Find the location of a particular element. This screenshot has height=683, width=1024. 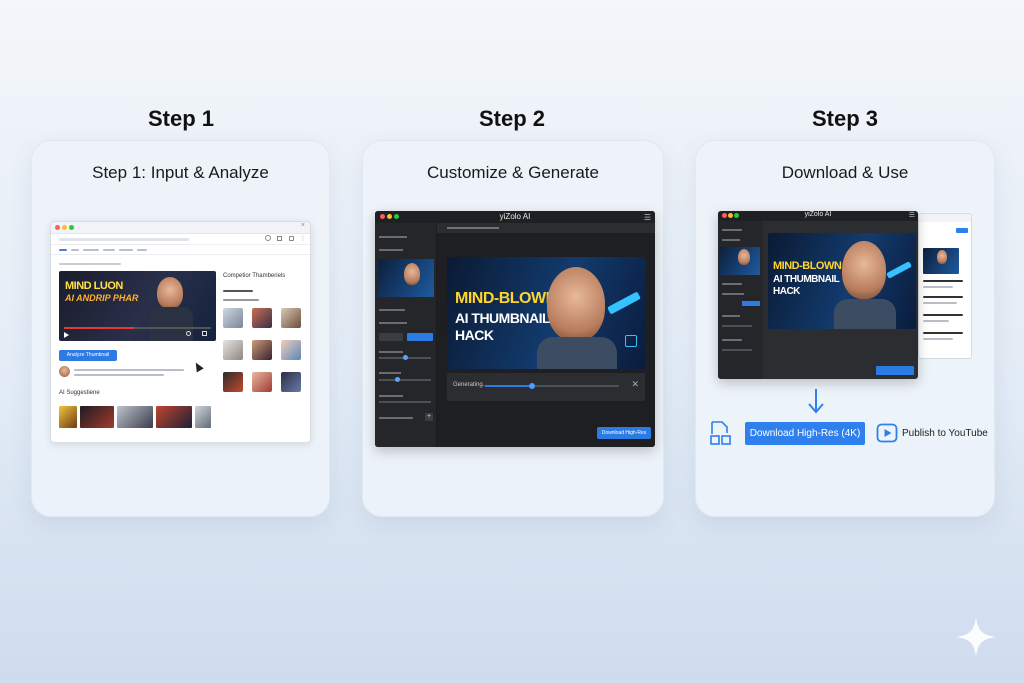

search-icon is located at coordinates (268, 238).